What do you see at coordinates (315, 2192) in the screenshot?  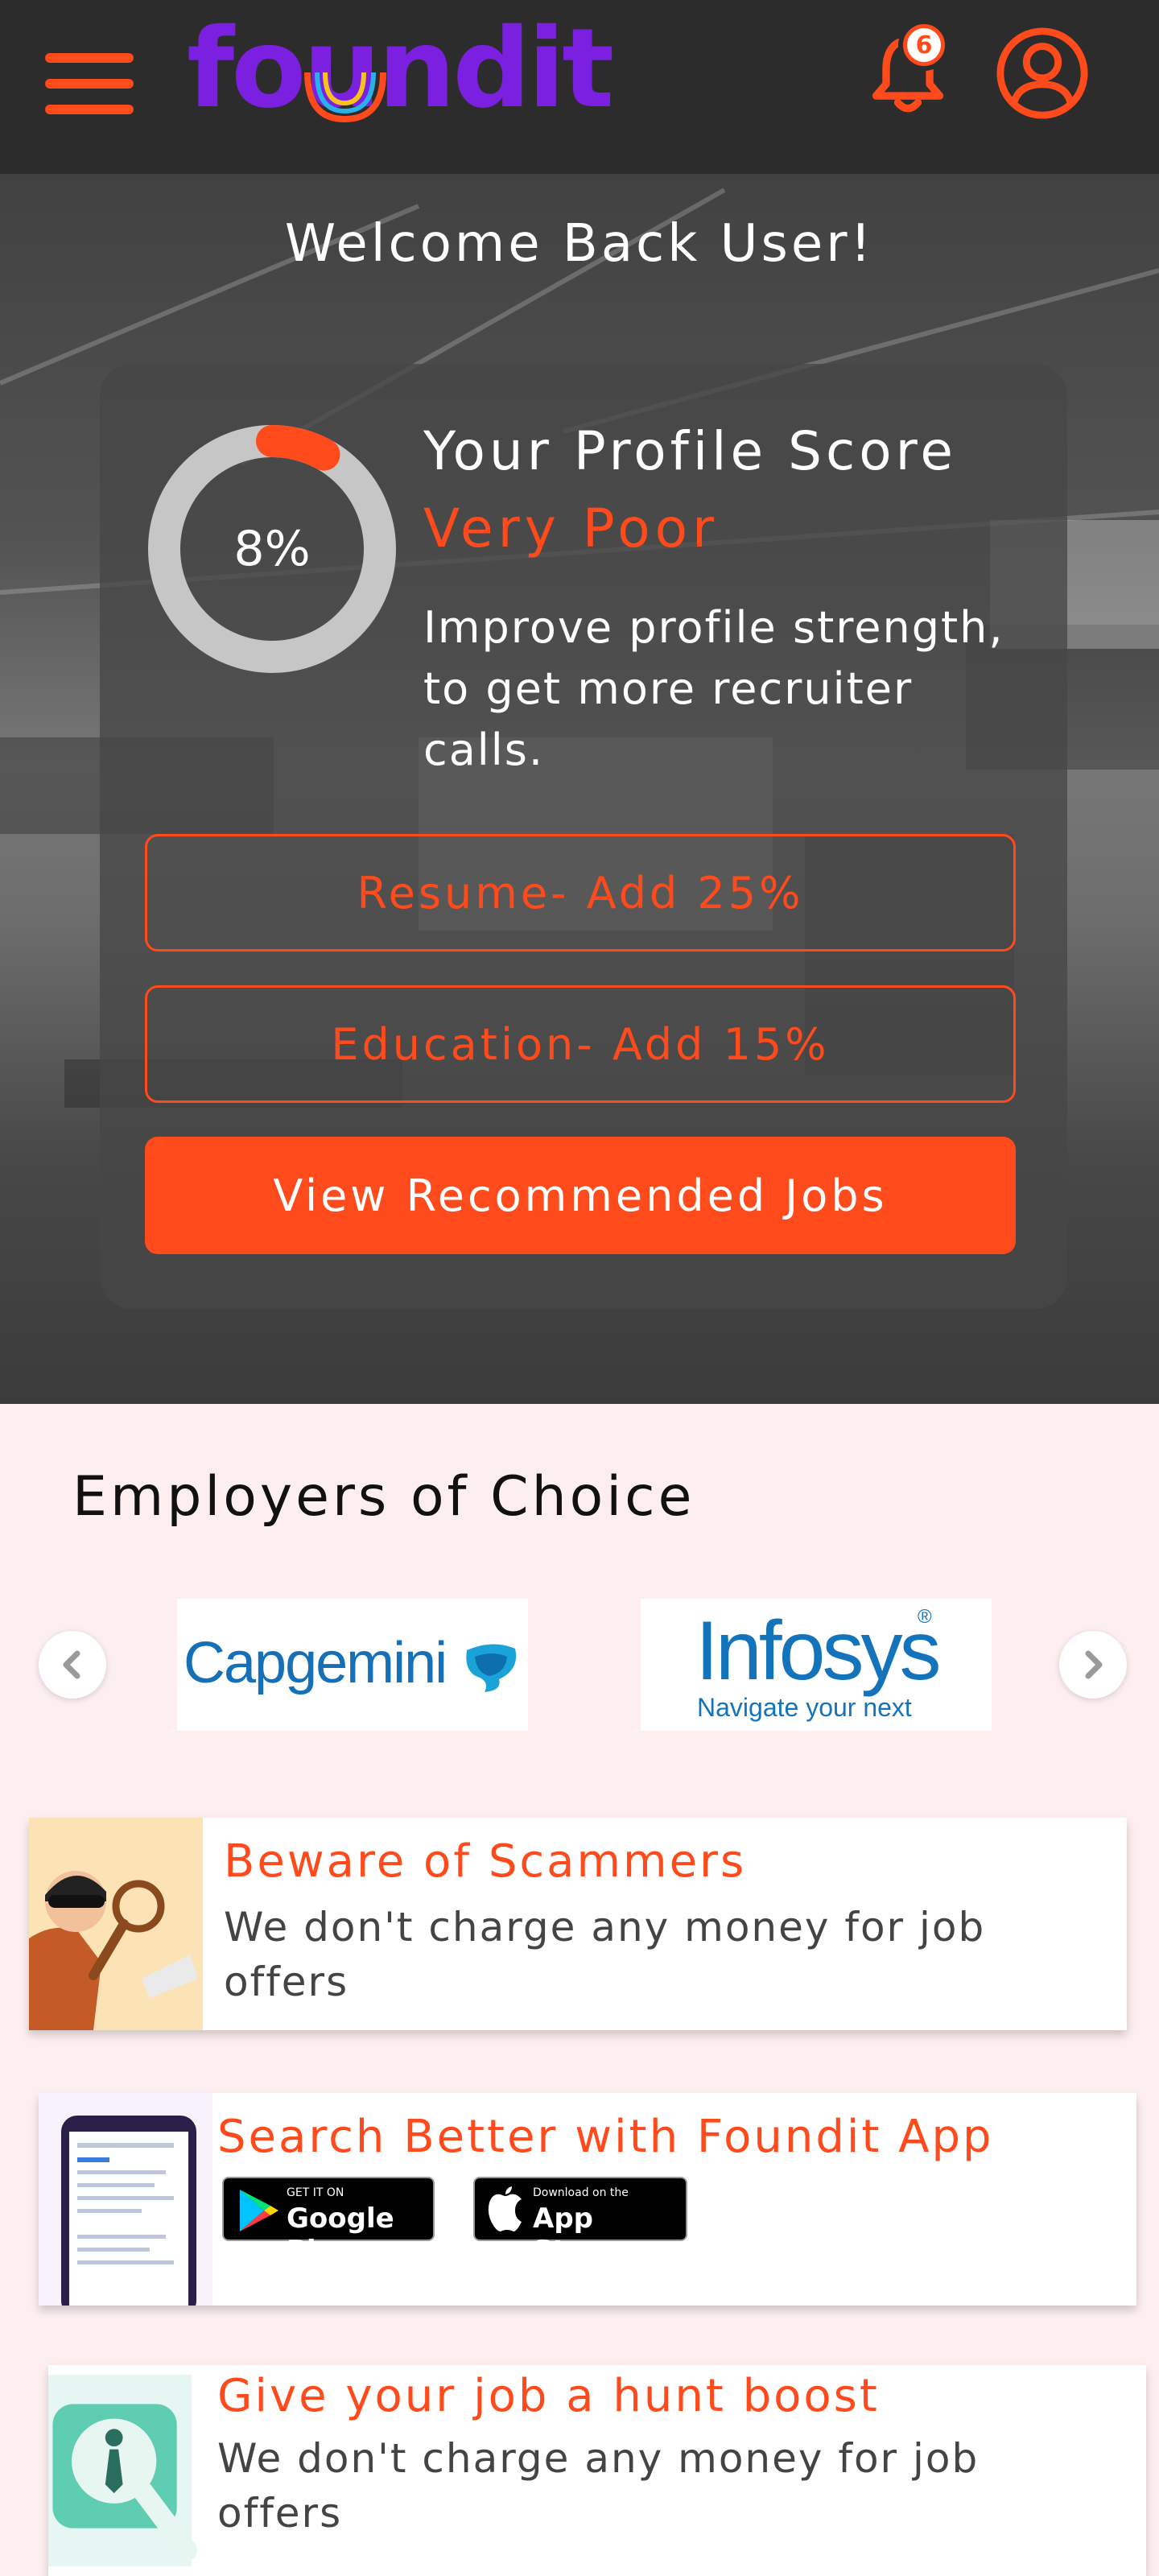 I see `google-play-small-text: GET IT ON` at bounding box center [315, 2192].